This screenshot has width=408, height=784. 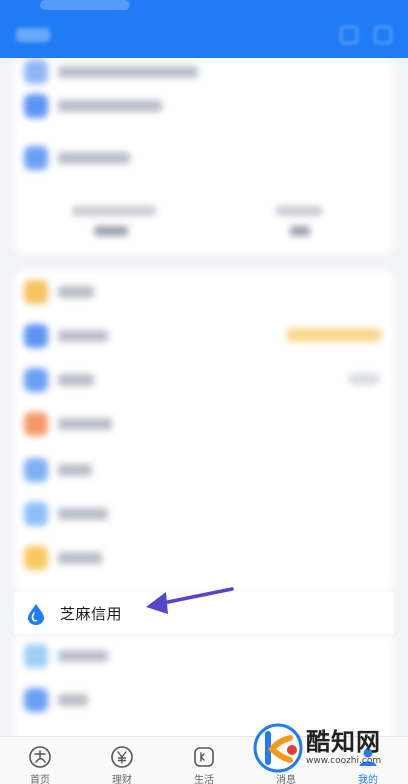 What do you see at coordinates (33, 35) in the screenshot?
I see `header-title-blur` at bounding box center [33, 35].